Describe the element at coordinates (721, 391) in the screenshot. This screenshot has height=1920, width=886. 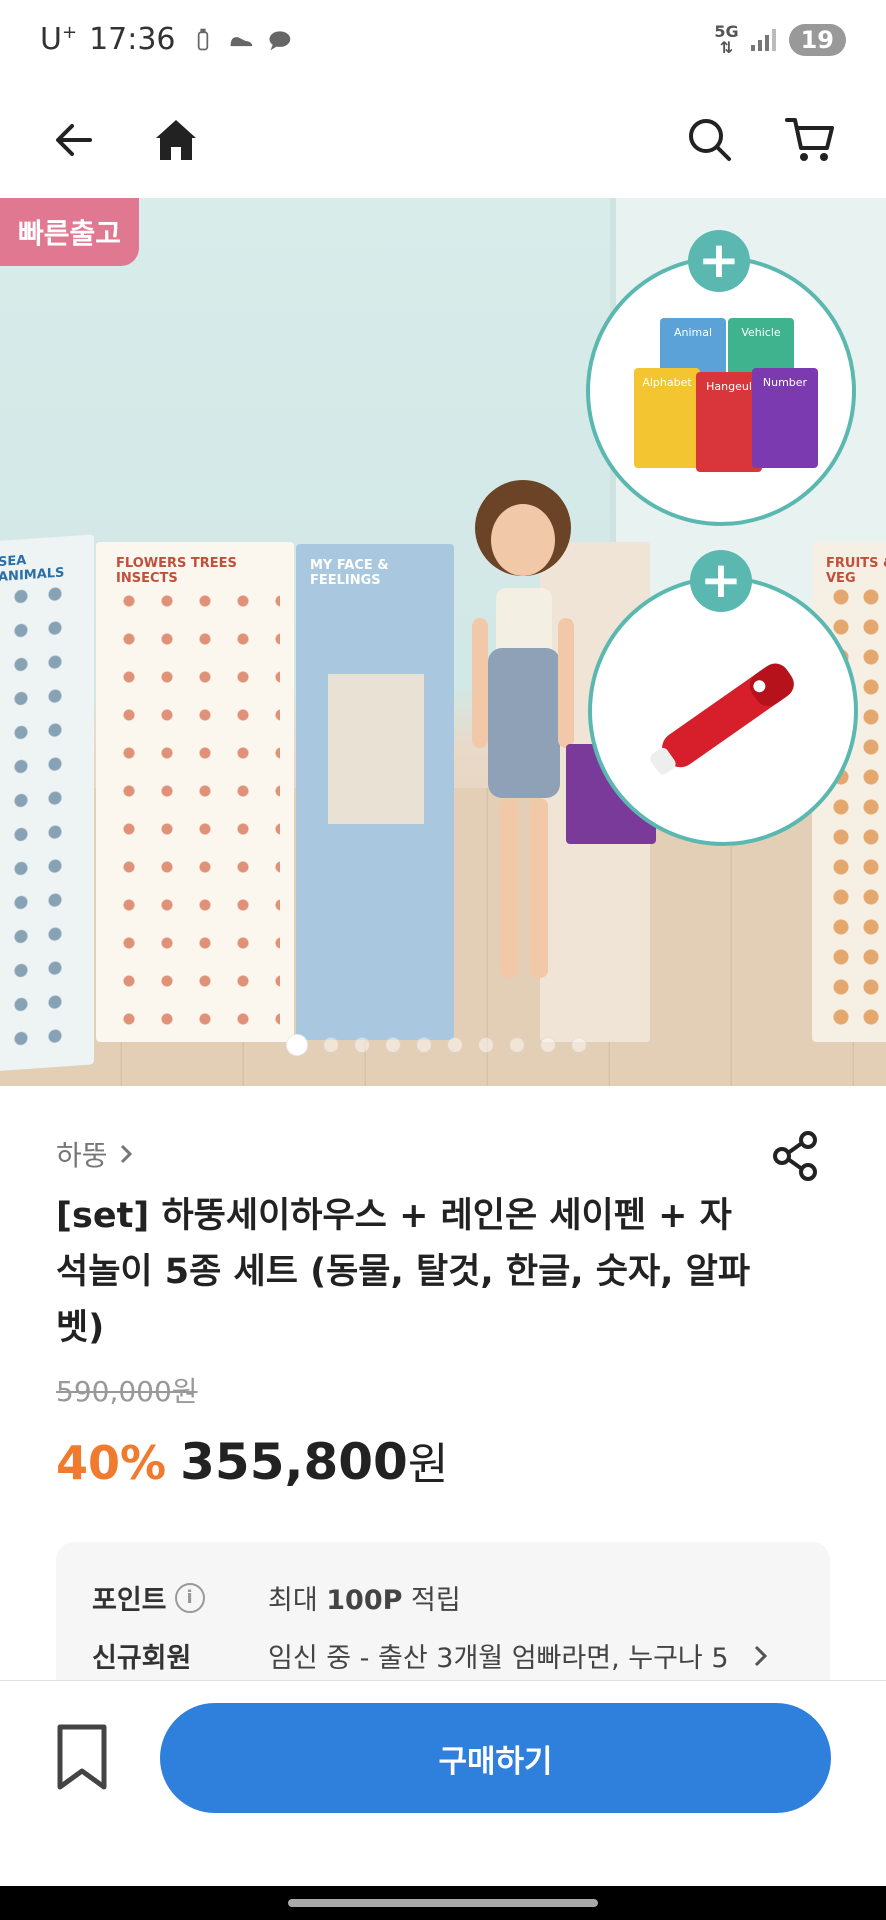
I see `books-bundle-circle: Animal Vehicle Alphabet Hangeul Number` at that location.